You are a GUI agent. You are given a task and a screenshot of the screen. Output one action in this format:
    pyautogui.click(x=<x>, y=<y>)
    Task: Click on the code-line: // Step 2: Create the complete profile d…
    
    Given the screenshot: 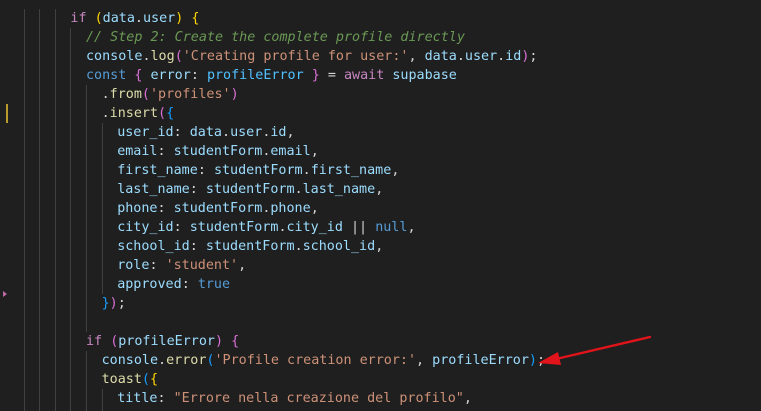 What is the action you would take?
    pyautogui.click(x=275, y=37)
    